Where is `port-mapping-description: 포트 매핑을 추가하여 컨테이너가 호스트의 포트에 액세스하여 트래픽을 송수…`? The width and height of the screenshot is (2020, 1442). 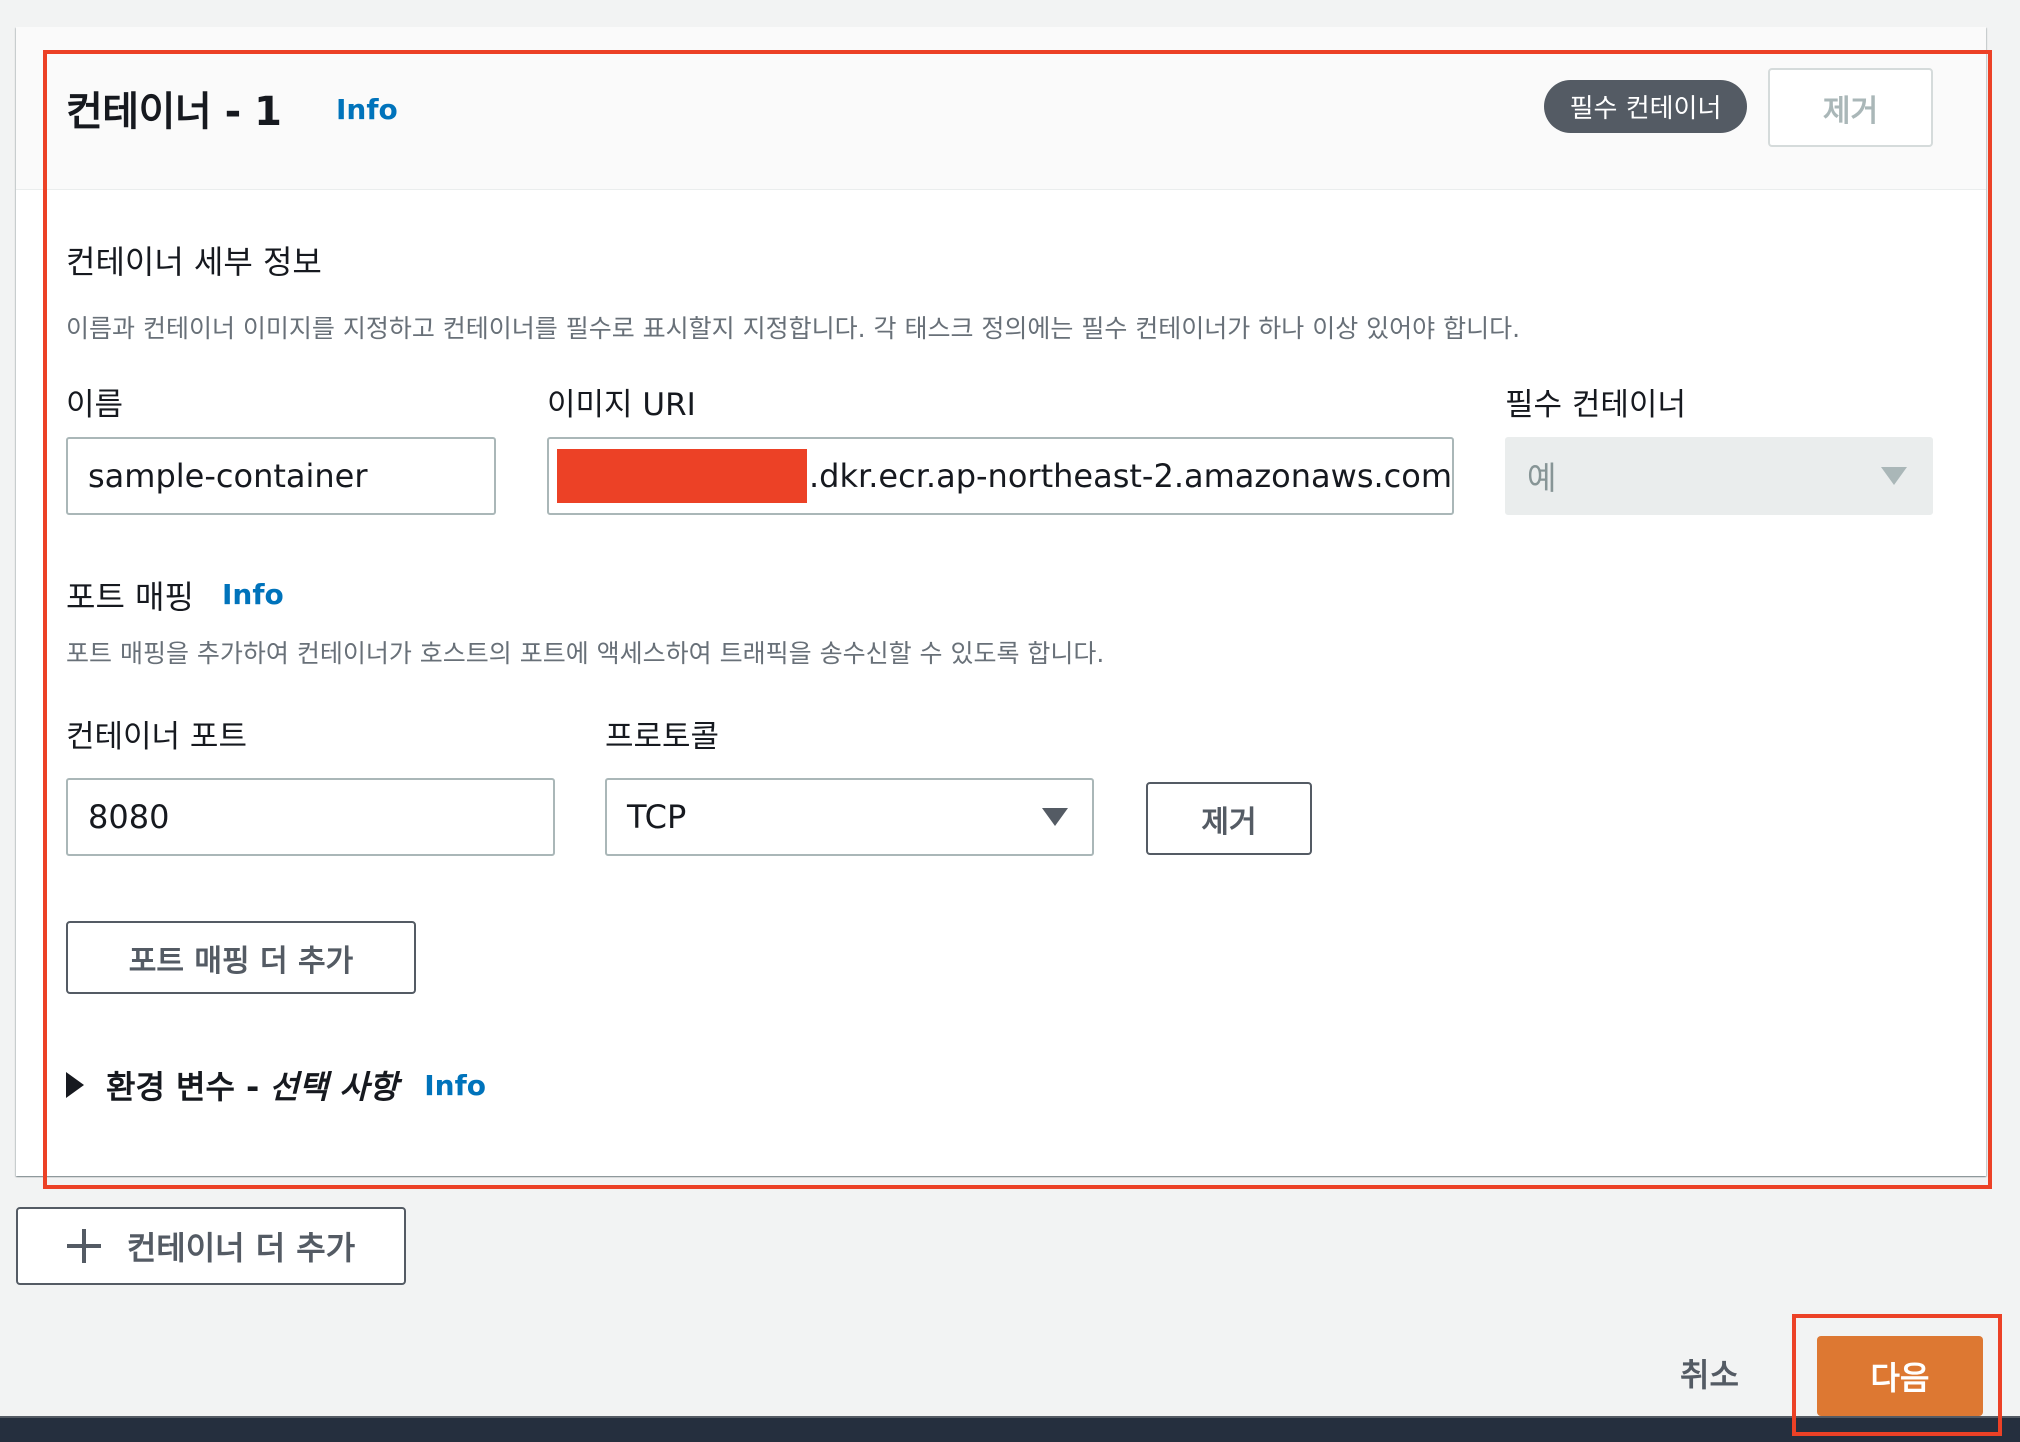
port-mapping-description: 포트 매핑을 추가하여 컨테이너가 호스트의 포트에 액세스하여 트래픽을 송수… is located at coordinates (585, 653).